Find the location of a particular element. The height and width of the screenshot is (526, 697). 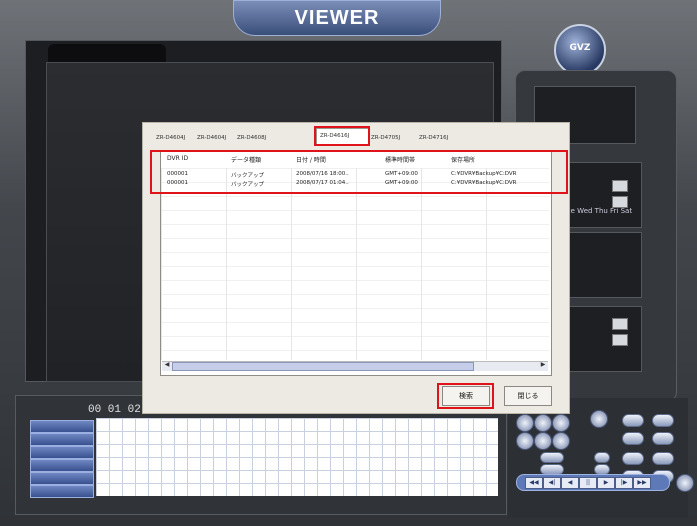

step-forward-icon: |▶ is located at coordinates (624, 483).